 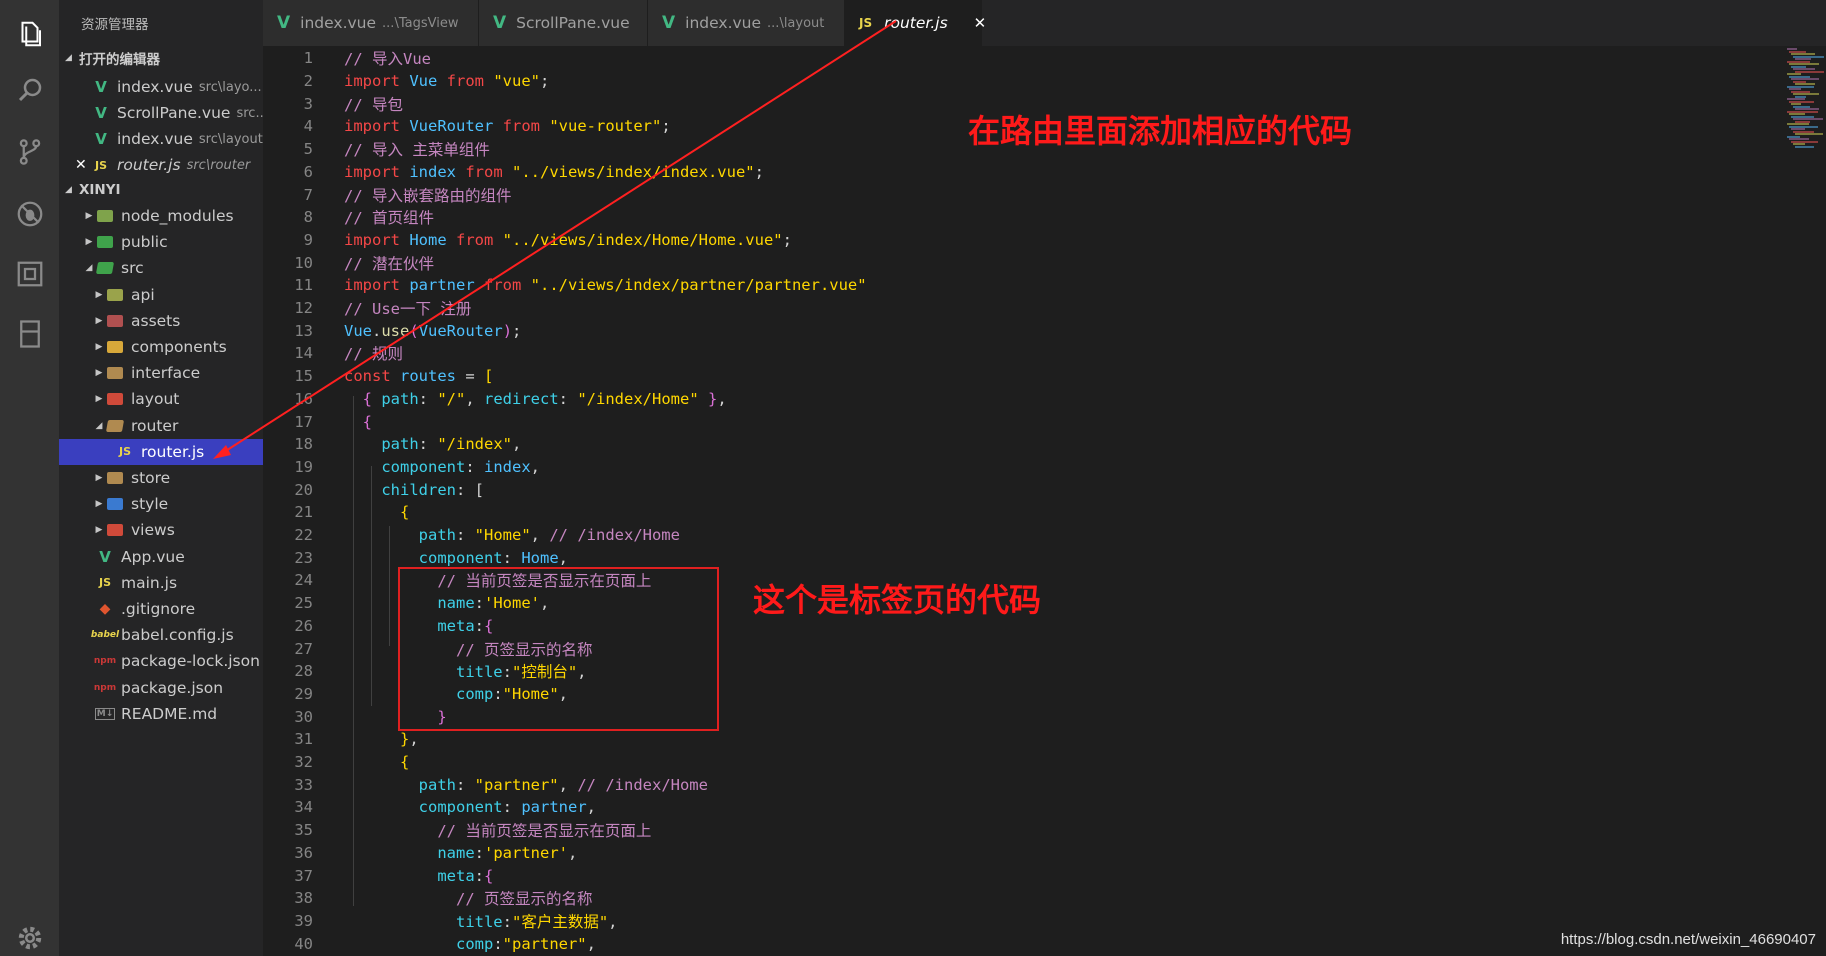 I want to click on tab-index-vue: Vindex.vue ...\TagsView, so click(x=371, y=23).